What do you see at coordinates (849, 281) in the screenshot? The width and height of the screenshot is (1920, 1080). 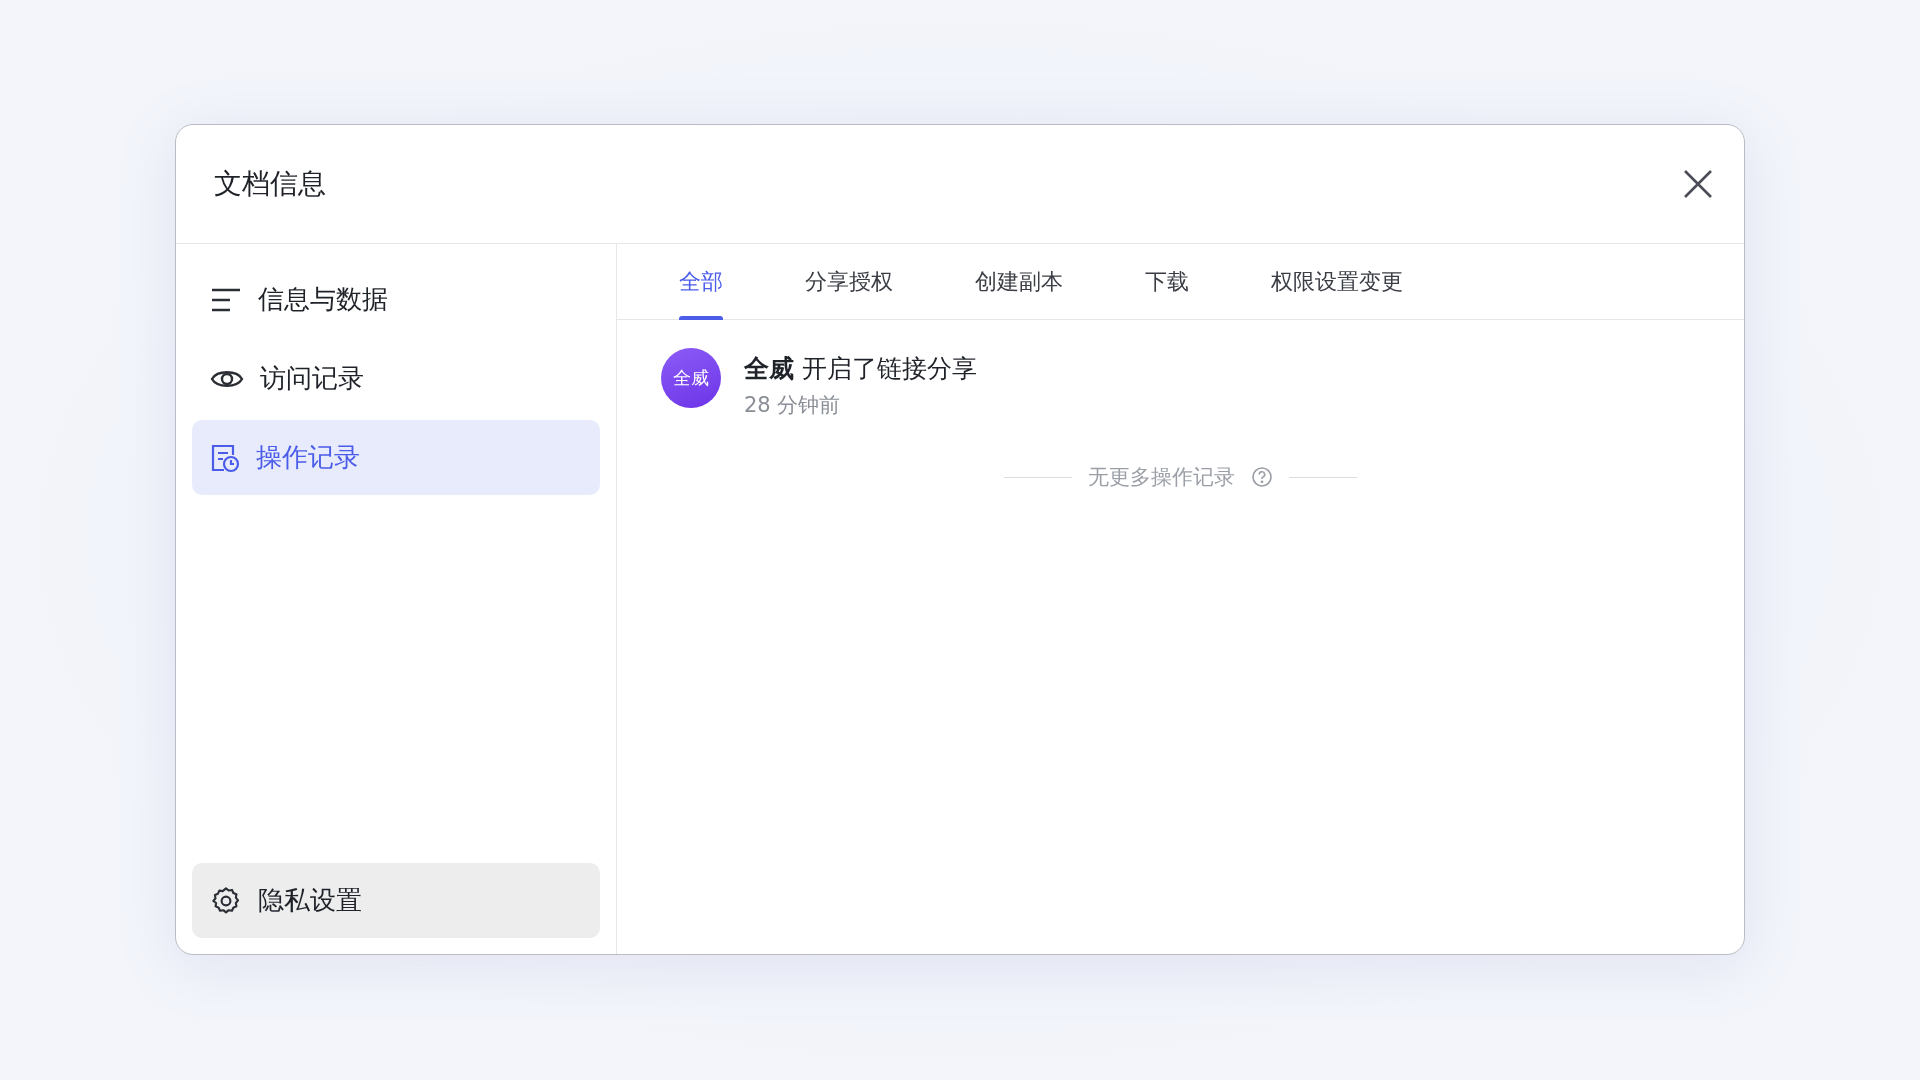 I see `filter-tab: 分享授权` at bounding box center [849, 281].